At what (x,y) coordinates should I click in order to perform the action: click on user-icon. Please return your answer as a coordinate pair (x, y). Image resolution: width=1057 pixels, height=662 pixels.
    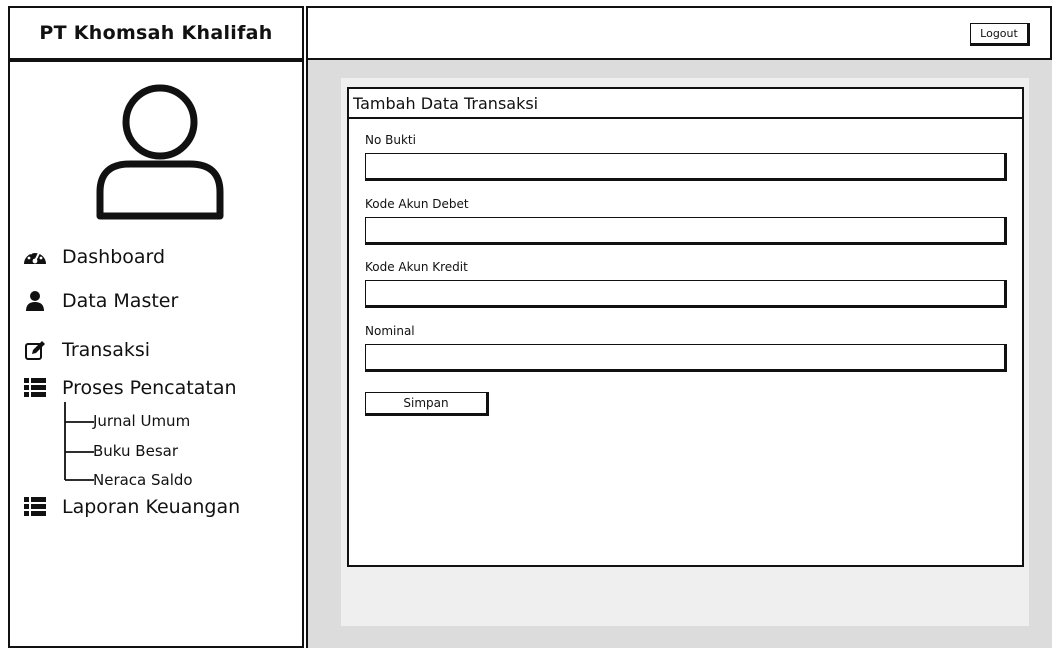
    Looking at the image, I should click on (35, 301).